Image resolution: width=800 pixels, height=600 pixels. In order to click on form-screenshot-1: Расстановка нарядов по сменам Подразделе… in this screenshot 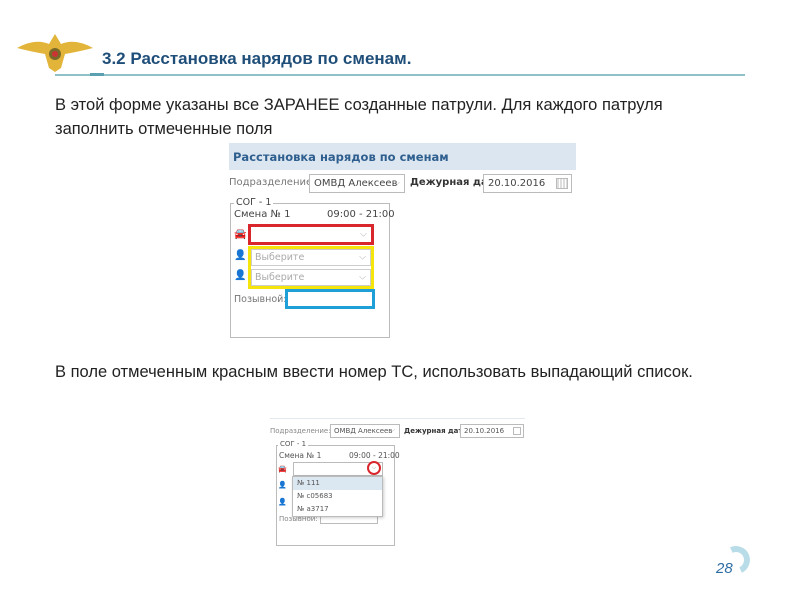, I will do `click(402, 240)`.